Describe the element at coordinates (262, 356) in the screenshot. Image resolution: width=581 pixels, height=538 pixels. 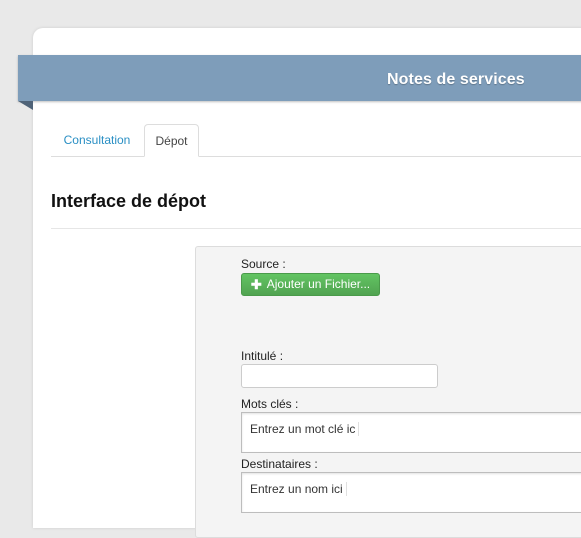
I see `title-label: Intitulé :` at that location.